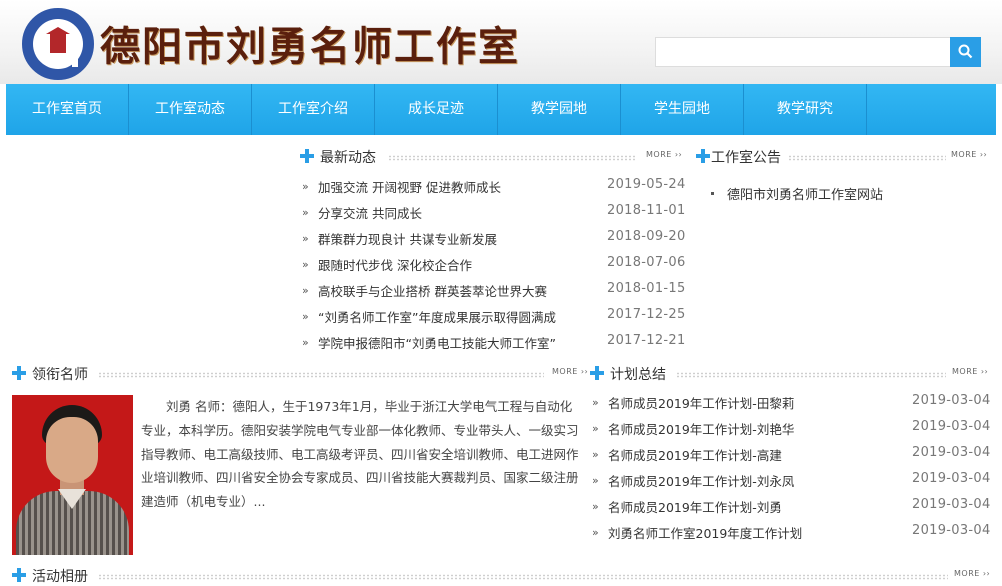  I want to click on news-item-title: 学院申报德阳市“刘勇电工技能大师工作室”, so click(437, 342).